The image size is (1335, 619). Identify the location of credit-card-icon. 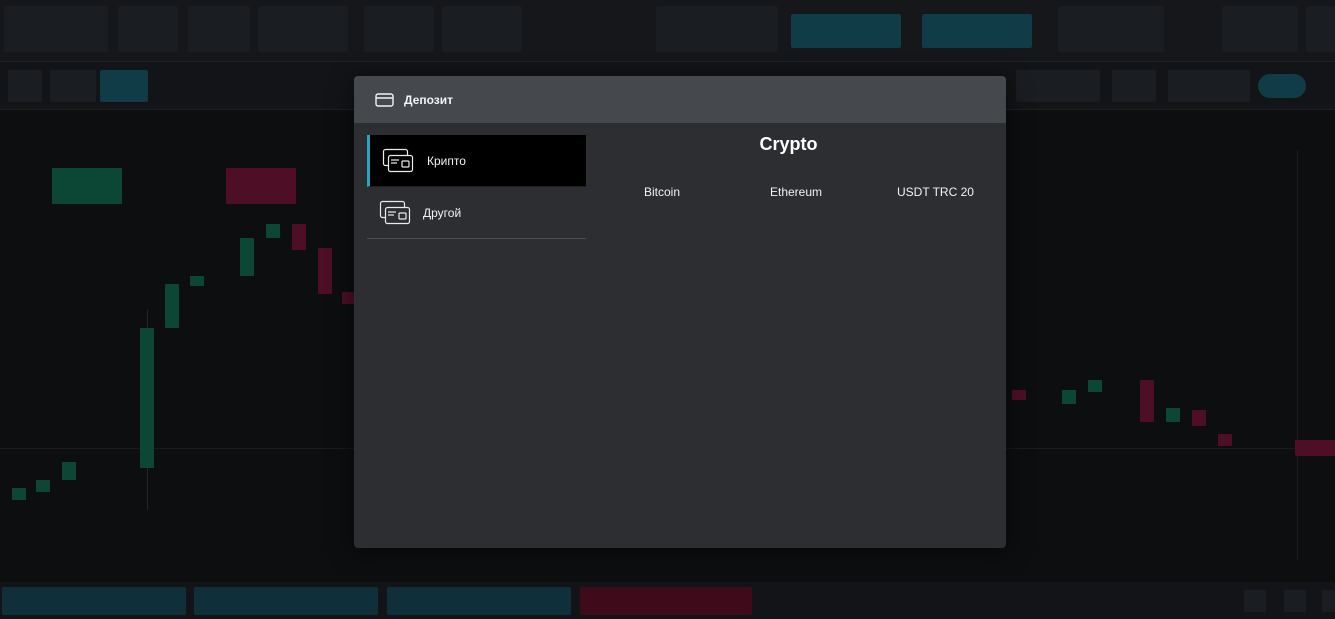
(385, 100).